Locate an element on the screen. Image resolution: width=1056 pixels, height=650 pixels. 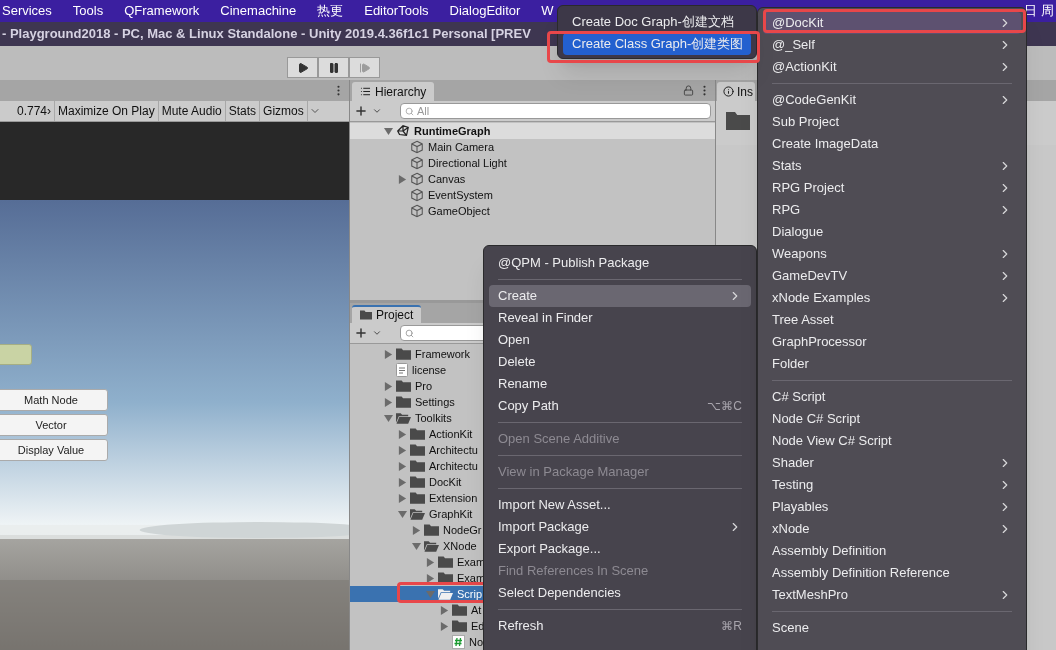
shortcut-label: ⌥⌘C is located at coordinates (724, 406).